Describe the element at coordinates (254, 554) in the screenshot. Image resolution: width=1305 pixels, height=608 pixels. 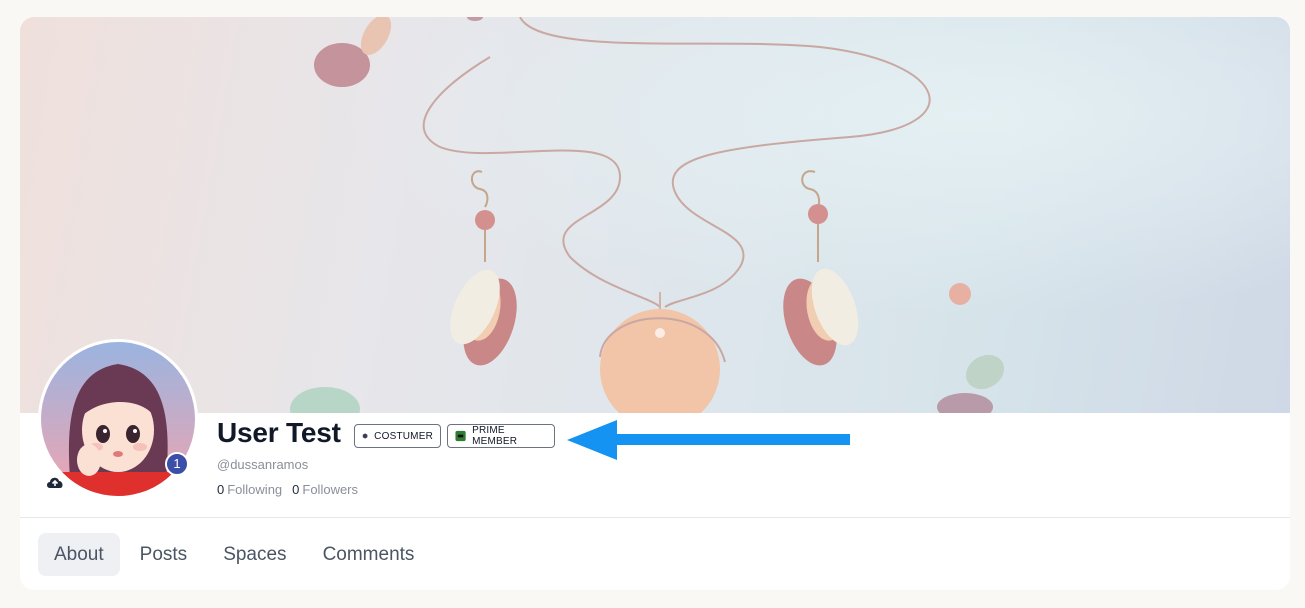
I see `tab-spaces: Spaces` at that location.